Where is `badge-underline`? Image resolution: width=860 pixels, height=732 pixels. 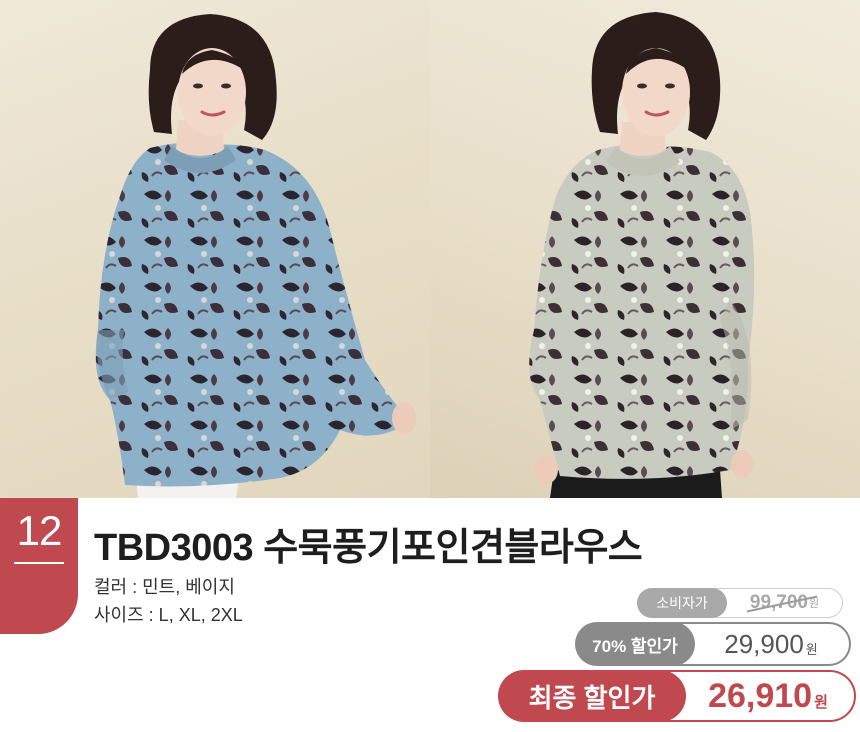 badge-underline is located at coordinates (39, 563).